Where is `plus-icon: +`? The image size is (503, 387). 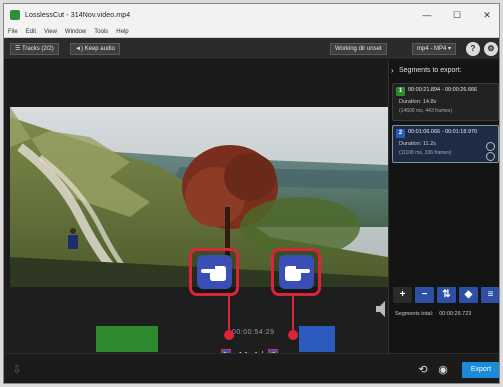 plus-icon: + is located at coordinates (402, 295).